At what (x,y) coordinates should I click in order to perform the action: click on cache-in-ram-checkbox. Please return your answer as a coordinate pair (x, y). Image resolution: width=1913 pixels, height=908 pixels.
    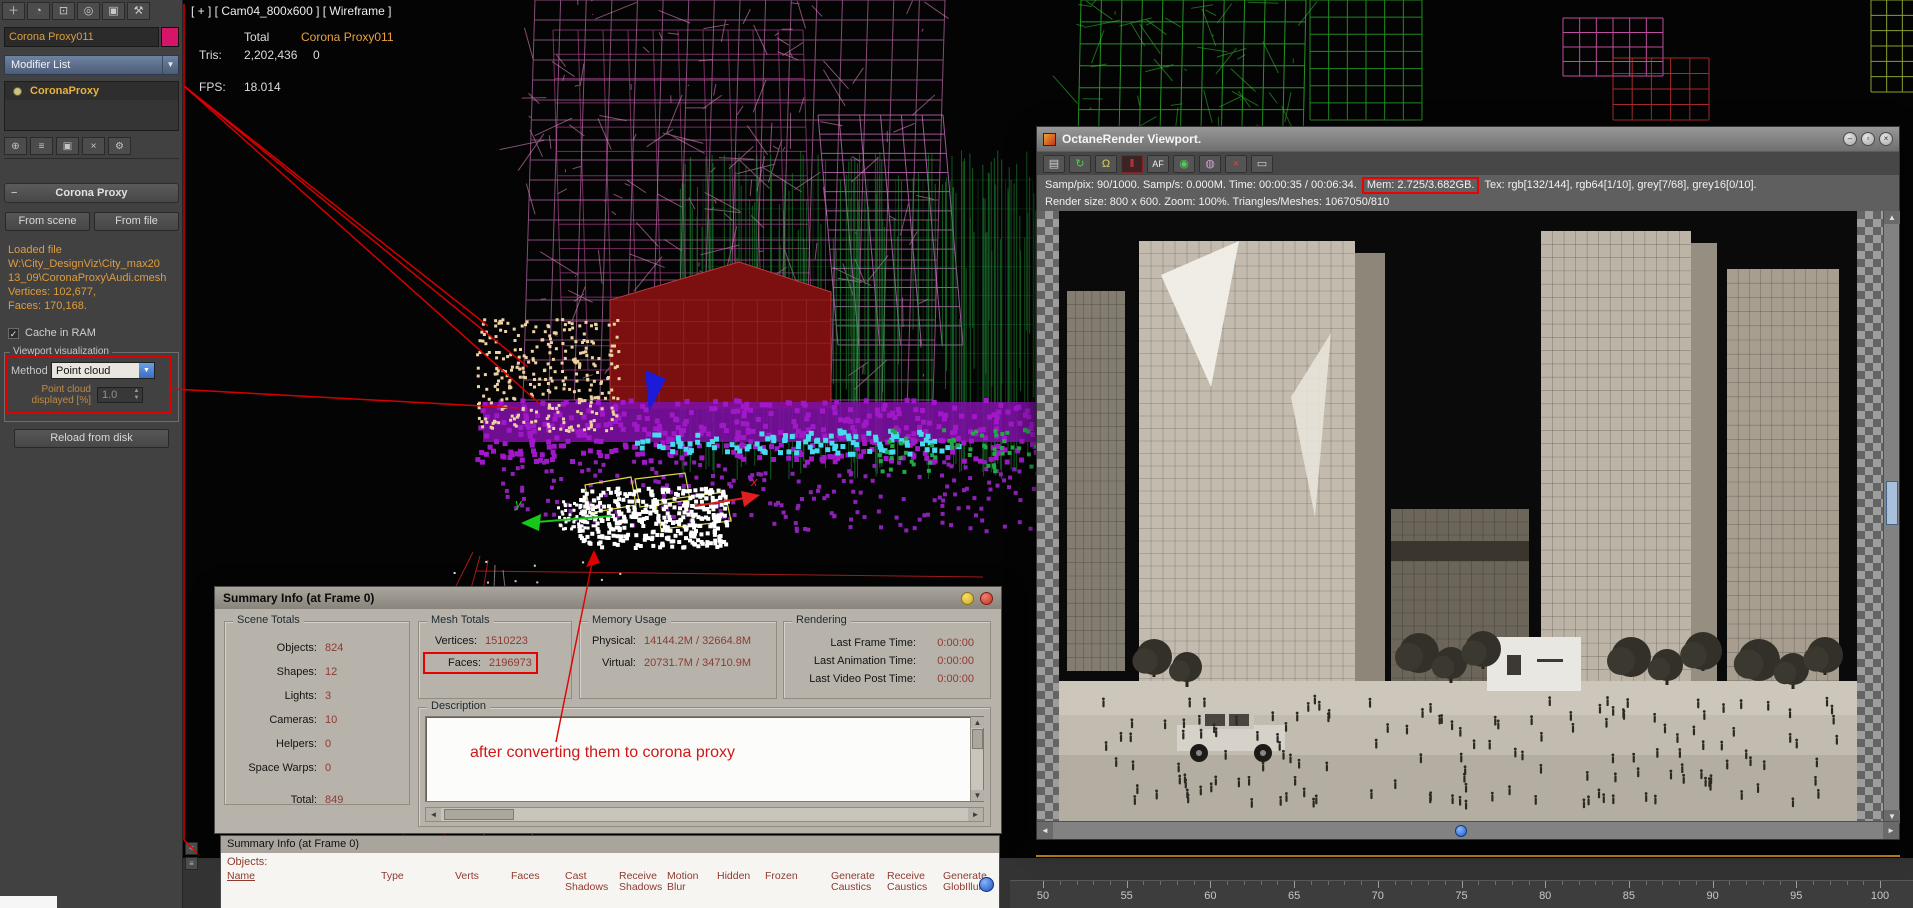
    Looking at the image, I should click on (13, 333).